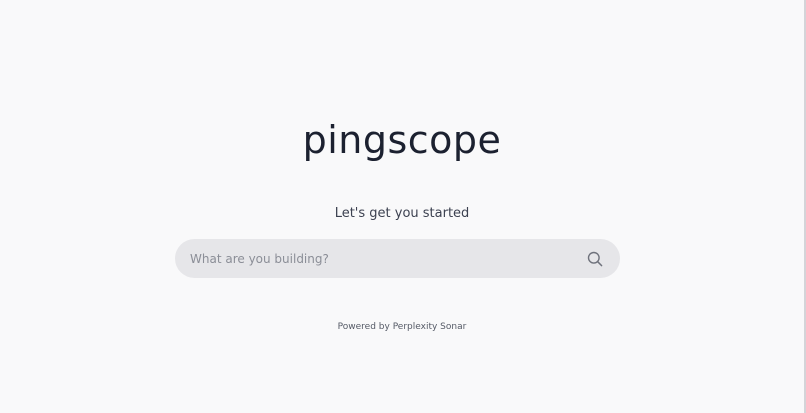 This screenshot has height=413, width=806. I want to click on brand-logo: pingscope, so click(402, 140).